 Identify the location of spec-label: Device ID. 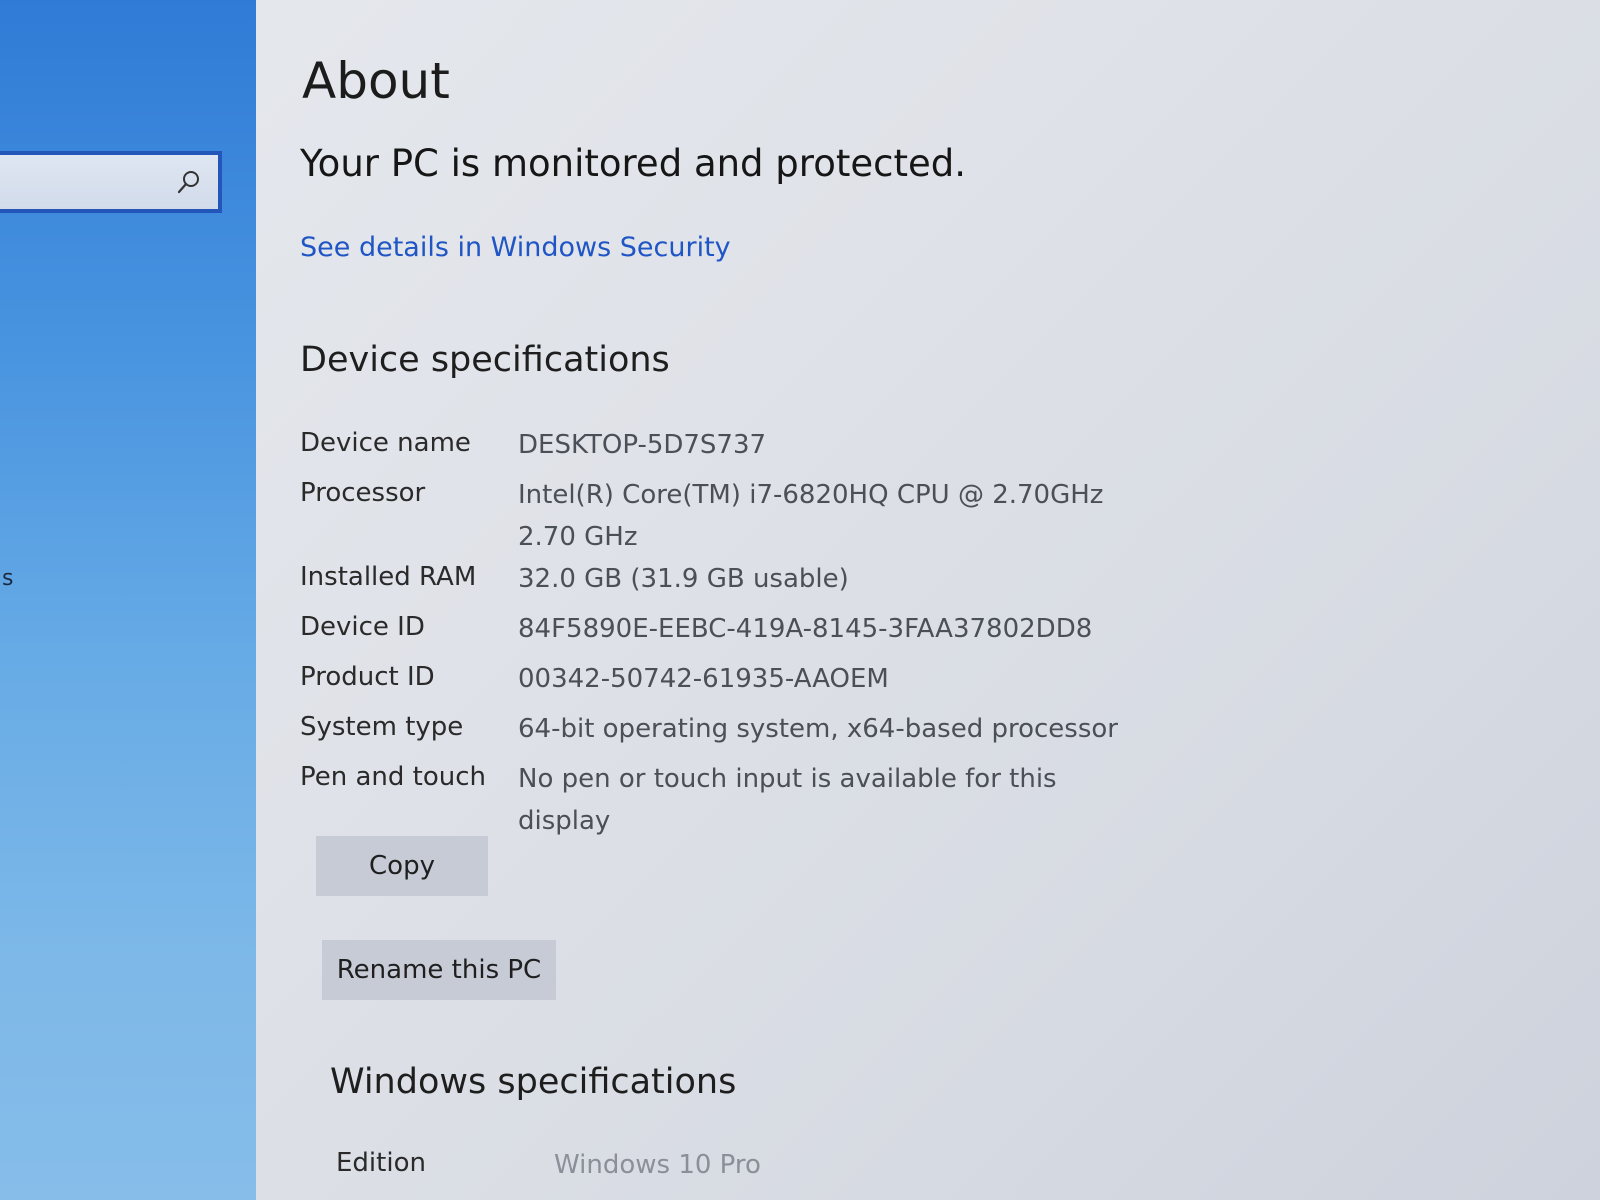
(362, 627).